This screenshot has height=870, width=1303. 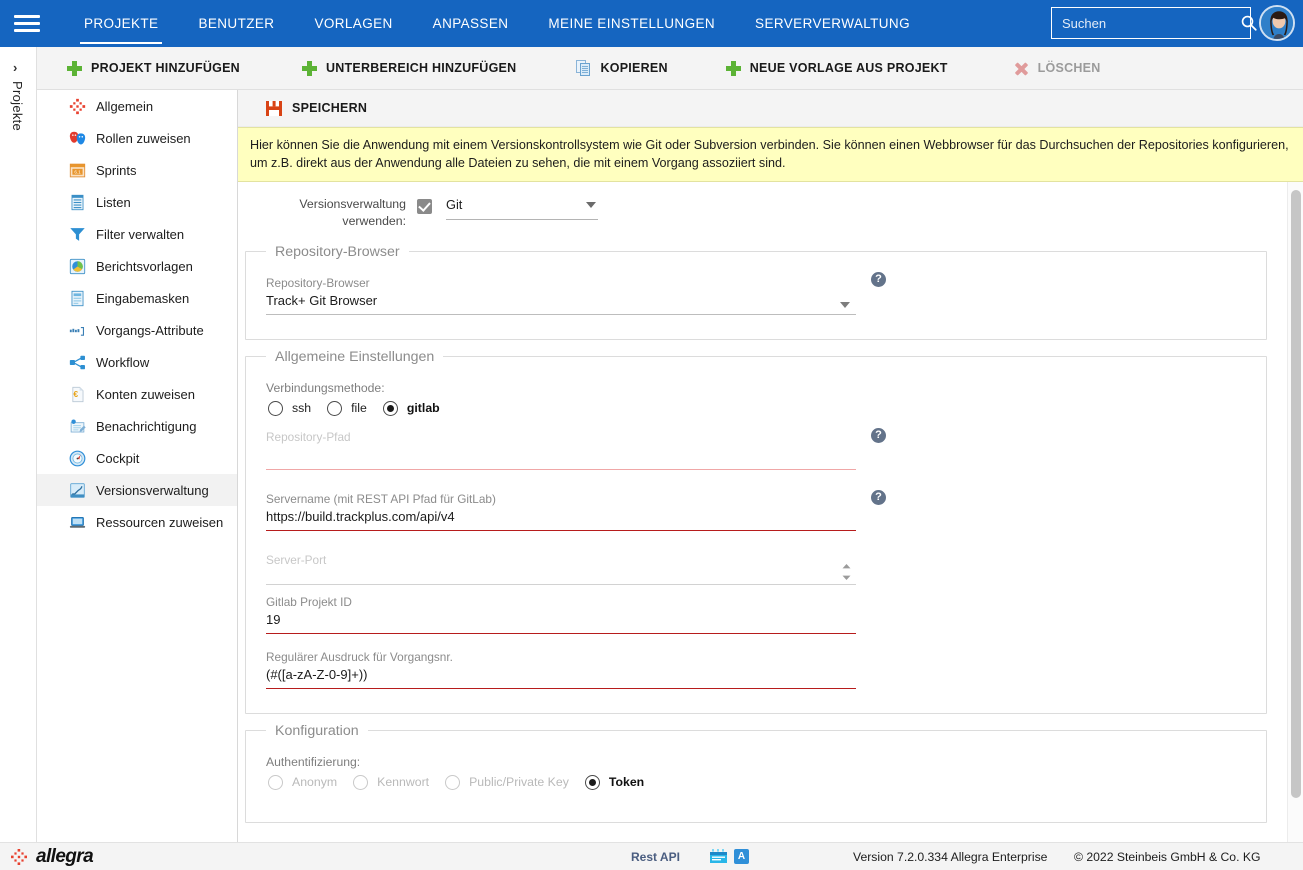 What do you see at coordinates (409, 68) in the screenshot?
I see `add-subarea-button: UNTERBEREICH HINZUFÜGEN` at bounding box center [409, 68].